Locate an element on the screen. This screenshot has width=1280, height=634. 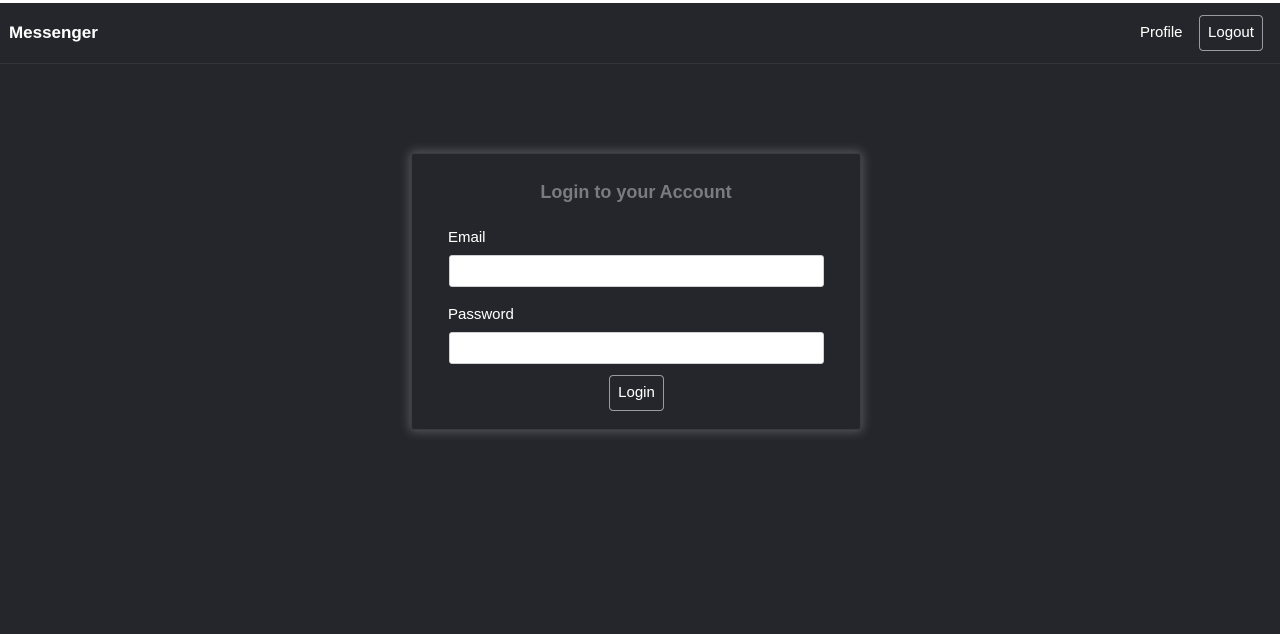
login-button: Login is located at coordinates (636, 393).